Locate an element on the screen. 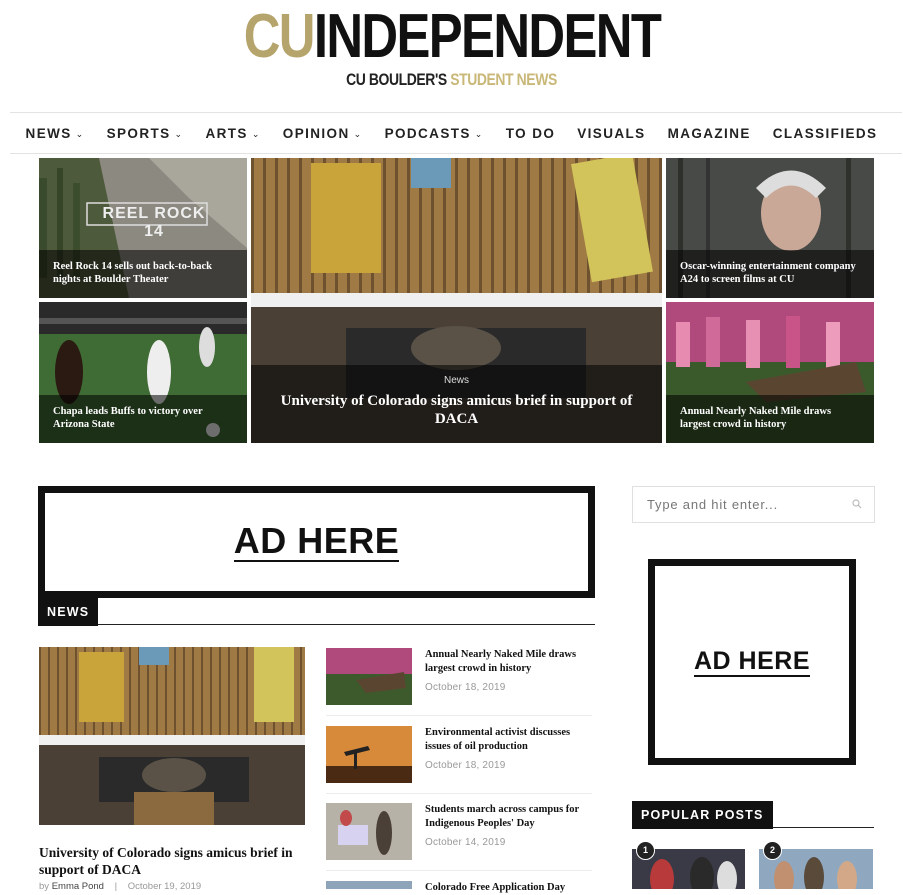 The image size is (903, 895). nav-item-visuals: VISUALS is located at coordinates (611, 133).